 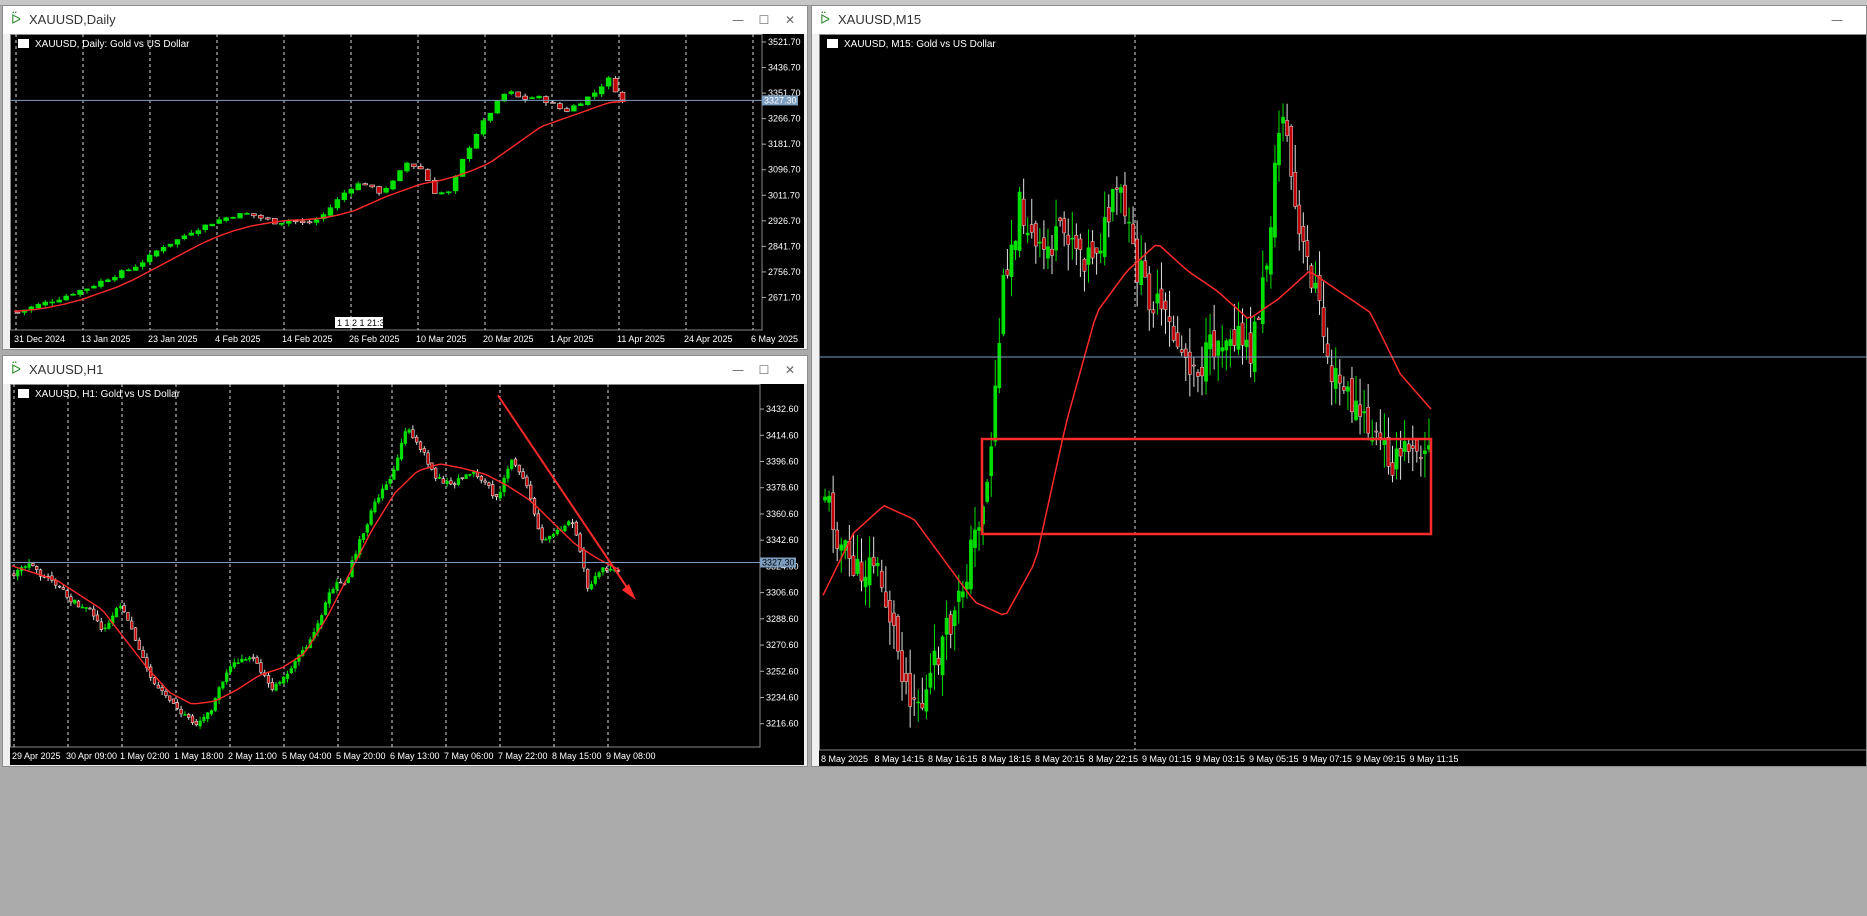 I want to click on x-tick-label: 31 Dec 2024, so click(x=39, y=339).